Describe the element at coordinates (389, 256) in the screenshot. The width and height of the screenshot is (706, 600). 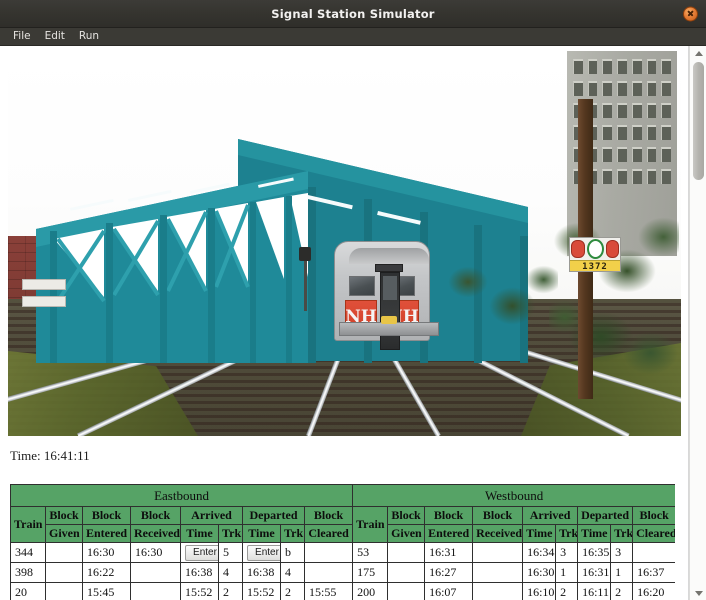
I see `train-roof` at that location.